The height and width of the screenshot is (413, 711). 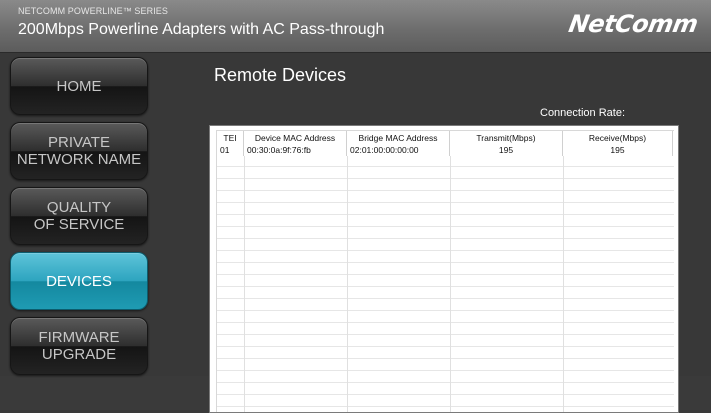 I want to click on cell-transmit: 195, so click(x=506, y=150).